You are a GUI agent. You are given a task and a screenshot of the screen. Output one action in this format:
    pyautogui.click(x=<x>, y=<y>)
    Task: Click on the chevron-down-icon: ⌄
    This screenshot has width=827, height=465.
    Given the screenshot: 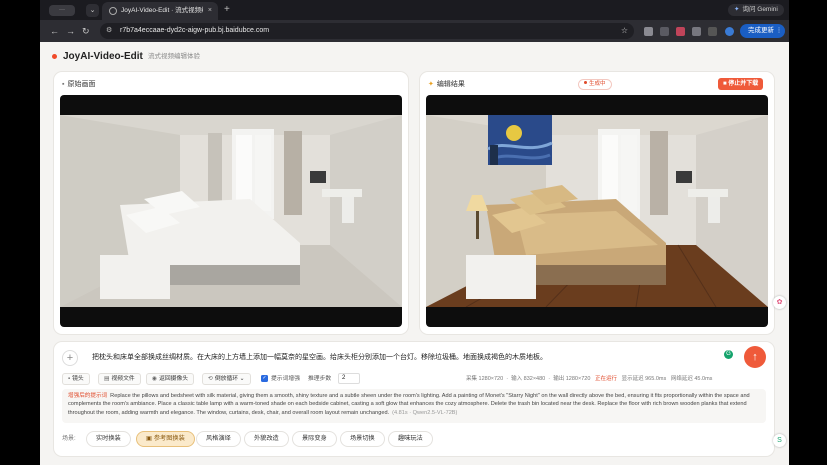 What is the action you would take?
    pyautogui.click(x=92, y=10)
    